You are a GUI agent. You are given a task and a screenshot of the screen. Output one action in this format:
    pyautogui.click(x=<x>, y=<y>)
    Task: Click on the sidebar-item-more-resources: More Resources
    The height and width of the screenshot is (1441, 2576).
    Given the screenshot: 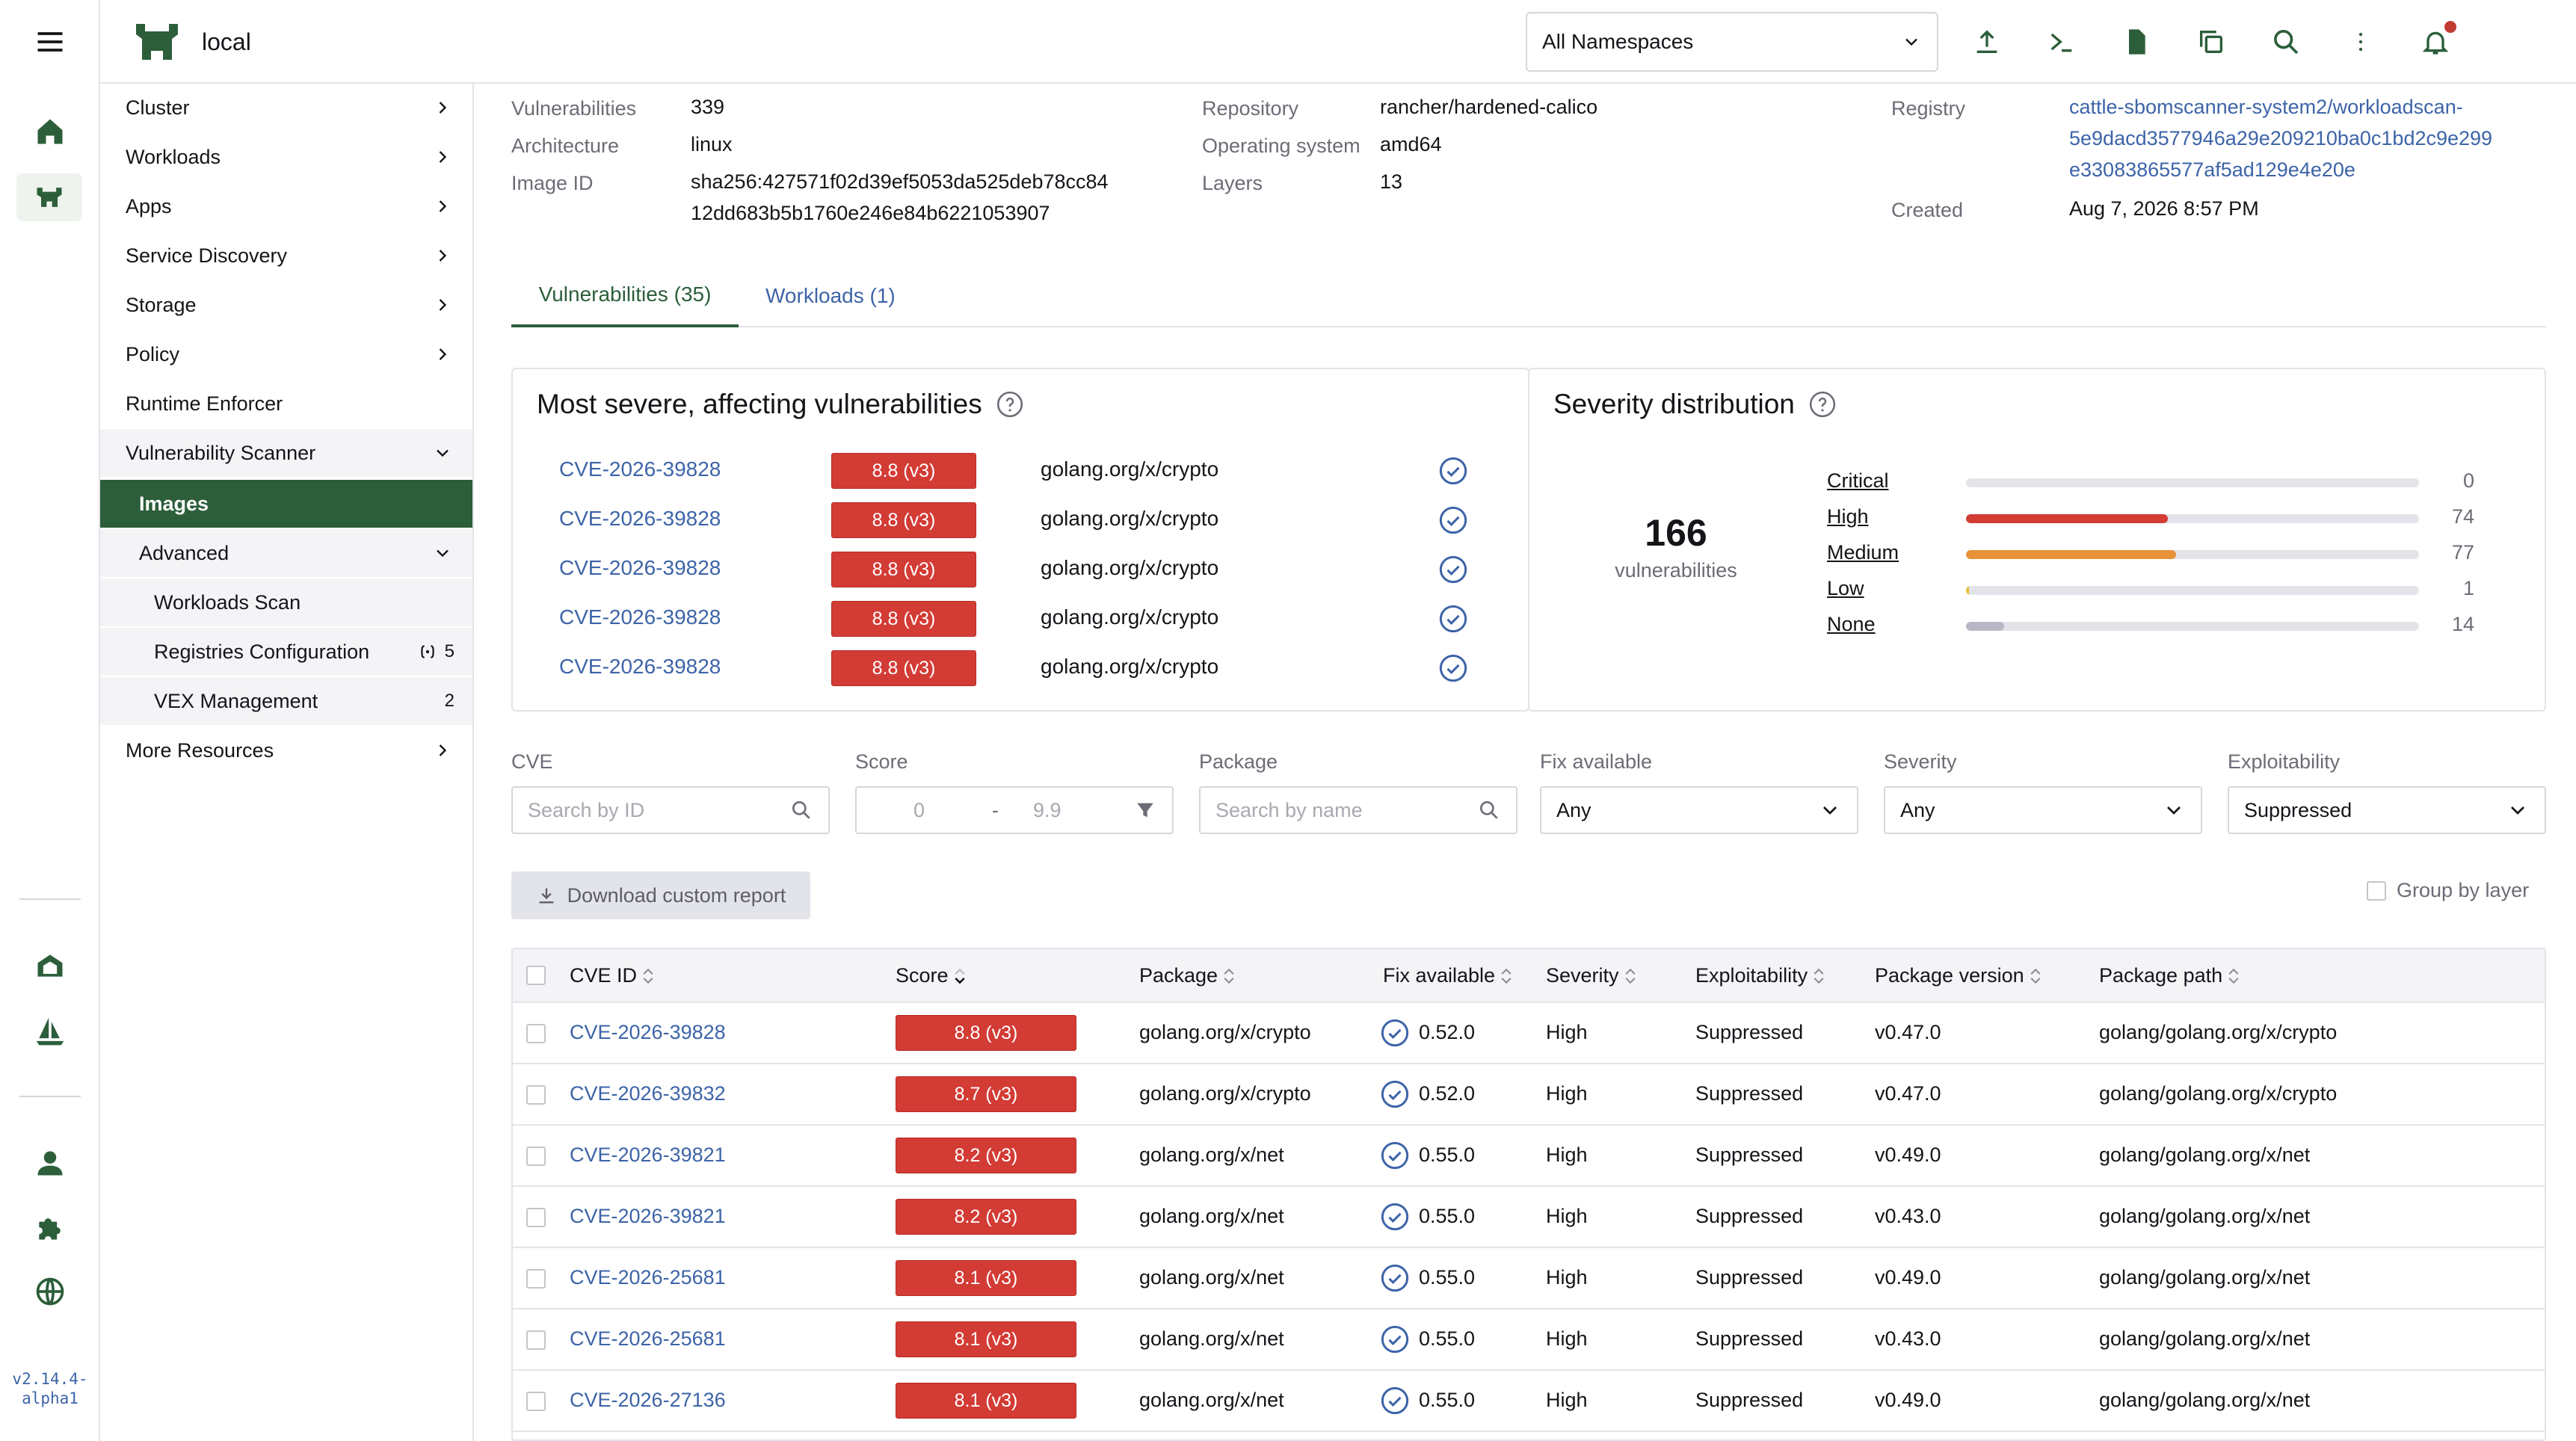 What is the action you would take?
    pyautogui.click(x=286, y=750)
    